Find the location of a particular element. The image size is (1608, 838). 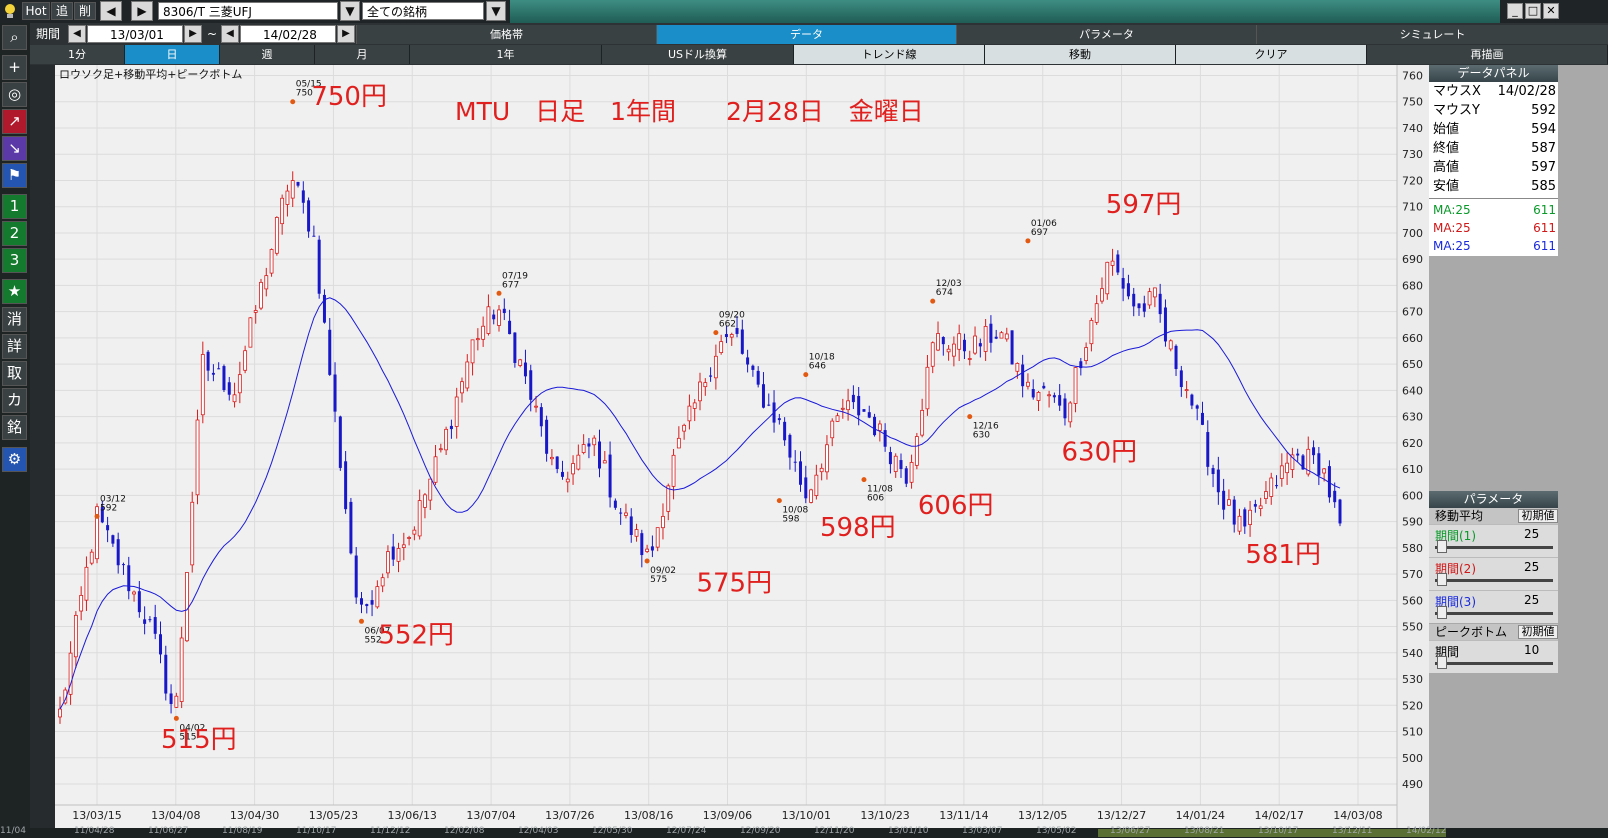

tab-usd: USドル換算 is located at coordinates (698, 54).